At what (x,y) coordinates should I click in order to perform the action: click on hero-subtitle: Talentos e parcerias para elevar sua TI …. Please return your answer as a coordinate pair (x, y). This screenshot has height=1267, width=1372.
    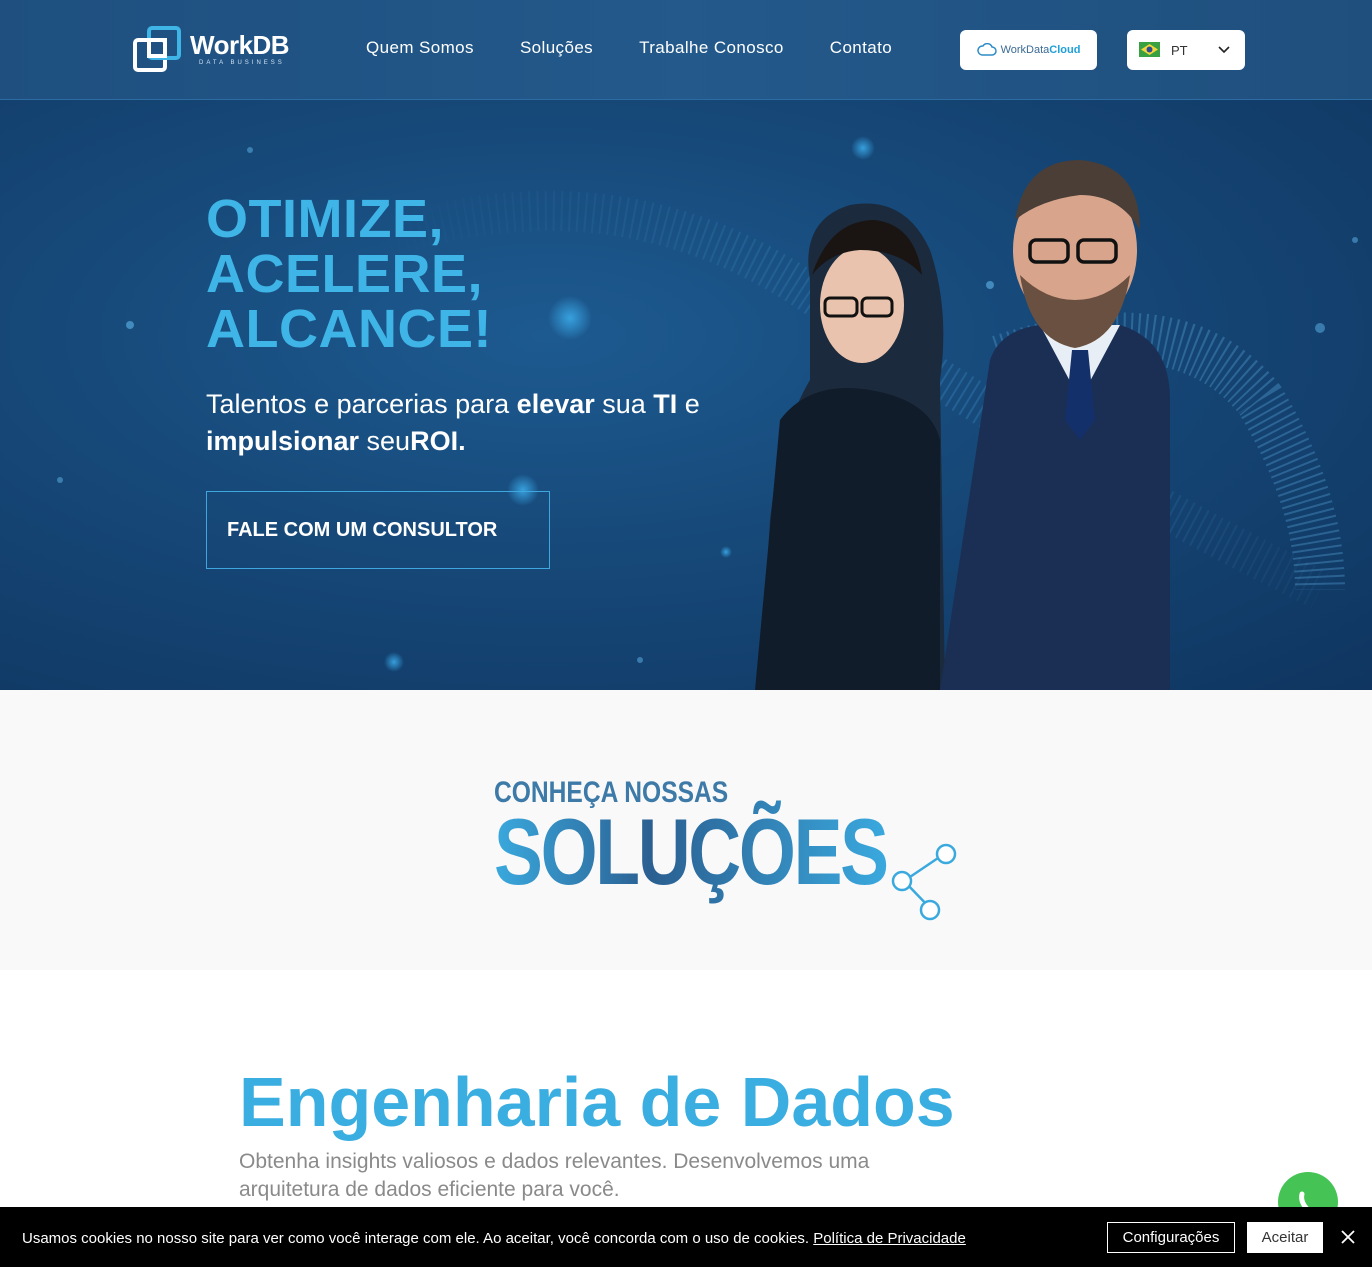
    Looking at the image, I should click on (486, 423).